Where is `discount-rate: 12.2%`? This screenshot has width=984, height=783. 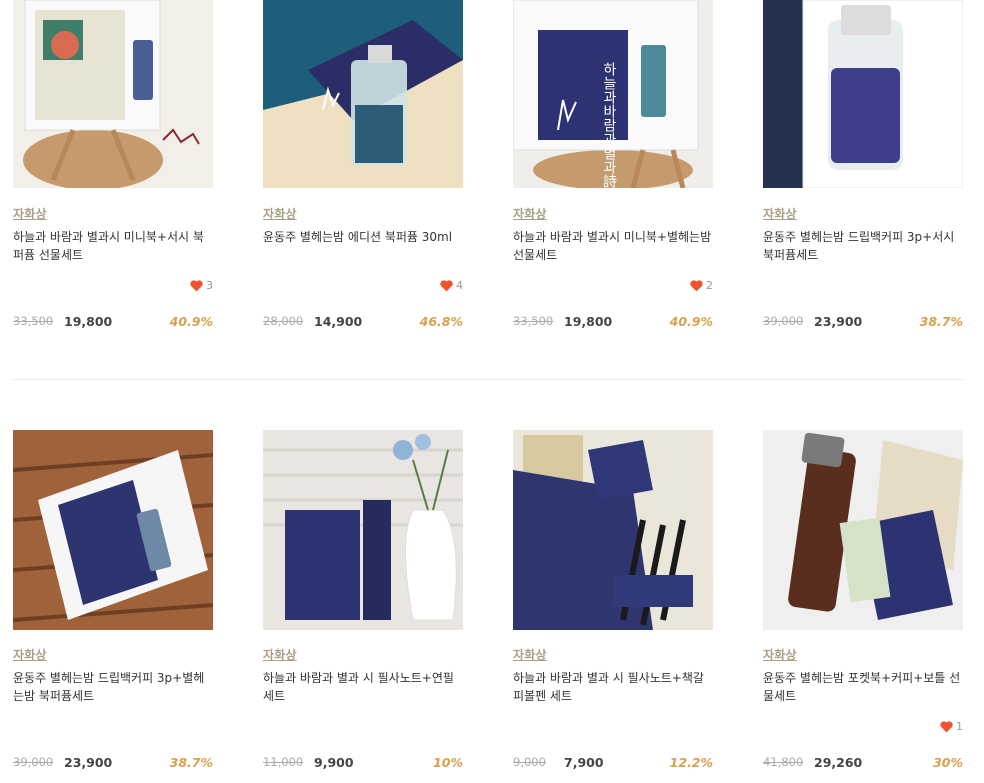
discount-rate: 12.2% is located at coordinates (691, 762).